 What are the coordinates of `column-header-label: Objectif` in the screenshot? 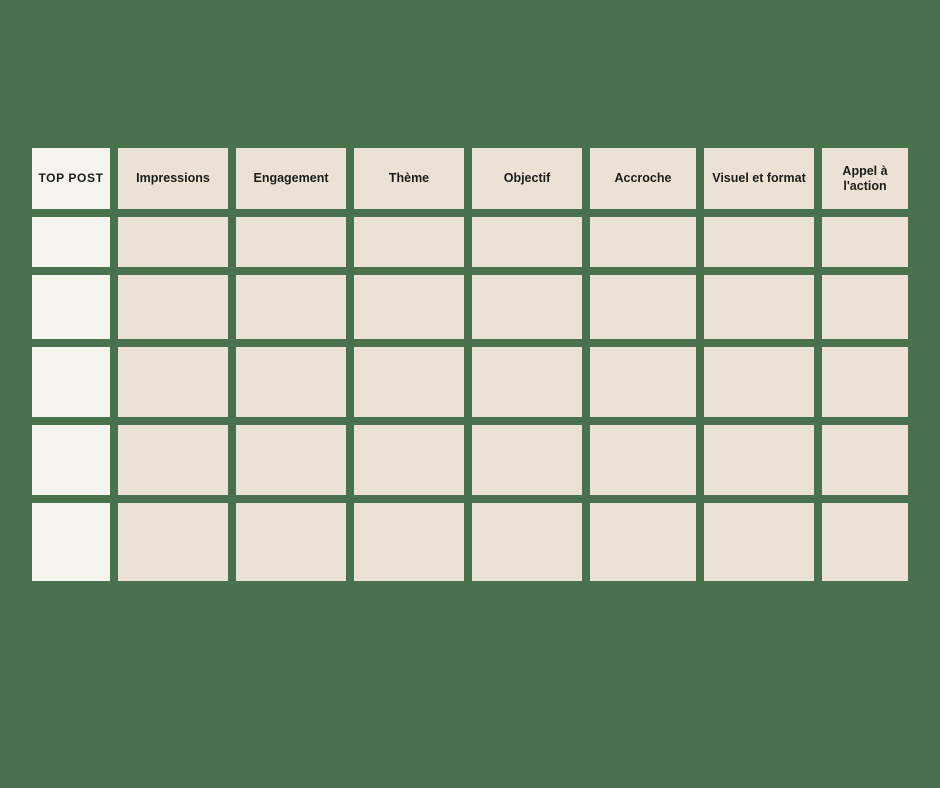 It's located at (527, 178).